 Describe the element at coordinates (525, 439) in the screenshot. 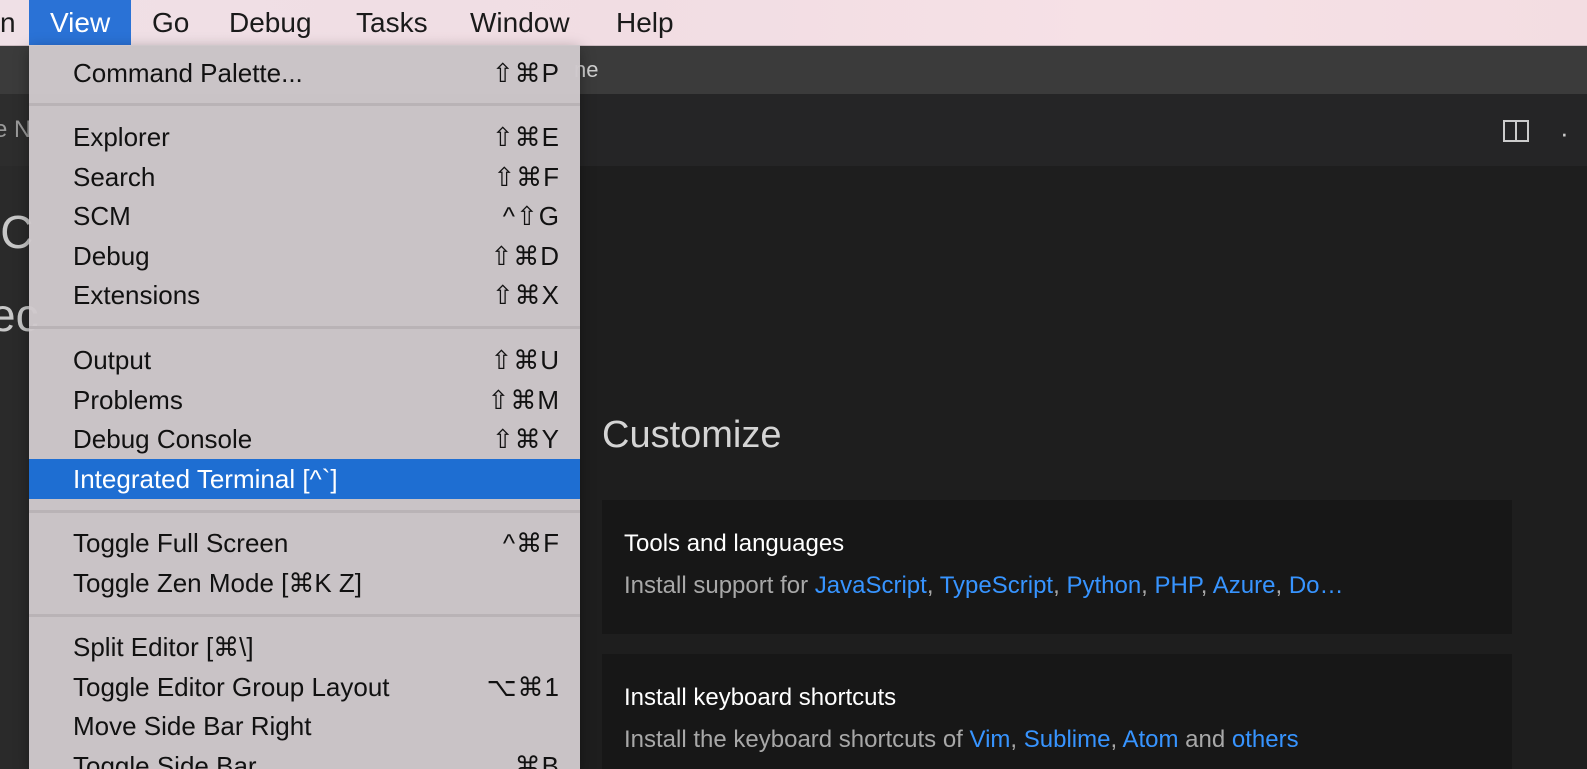

I see `menu-item-shortcut: ⇧⌘Y` at that location.